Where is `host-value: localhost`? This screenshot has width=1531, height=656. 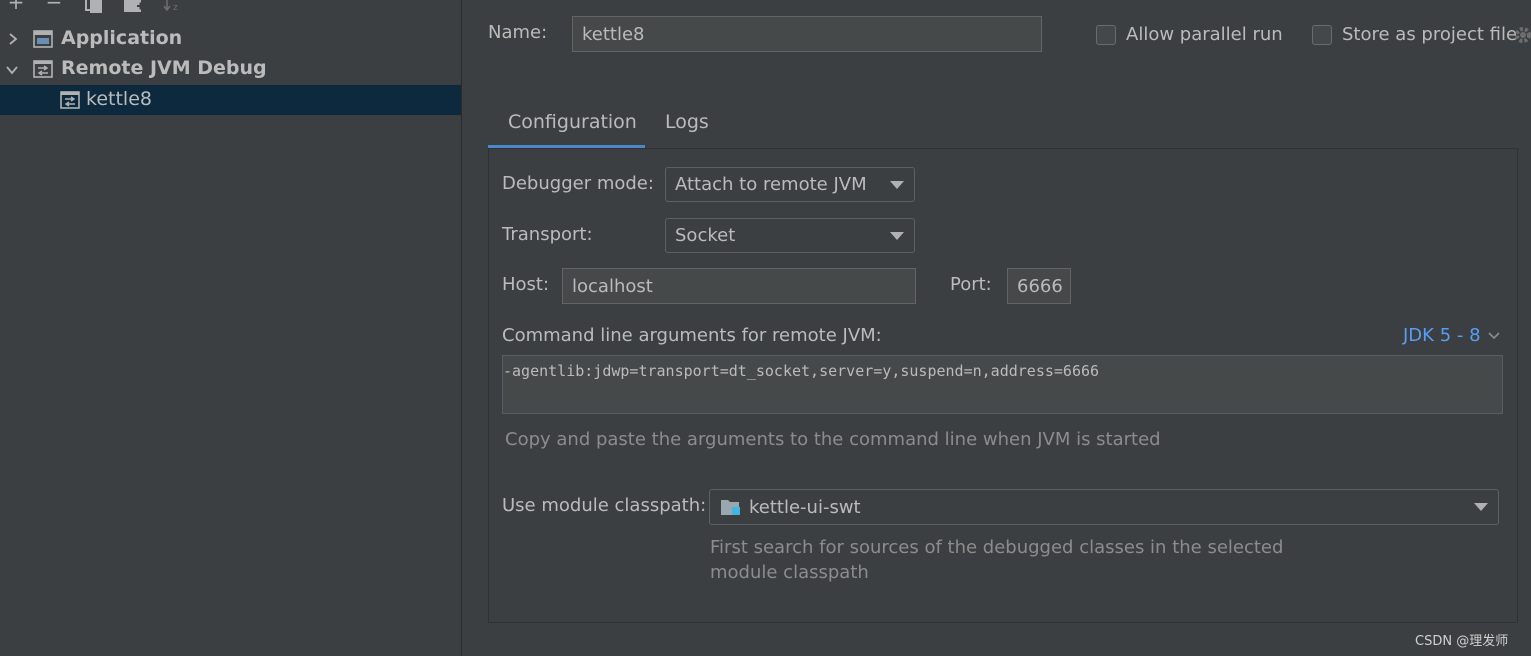
host-value: localhost is located at coordinates (612, 286).